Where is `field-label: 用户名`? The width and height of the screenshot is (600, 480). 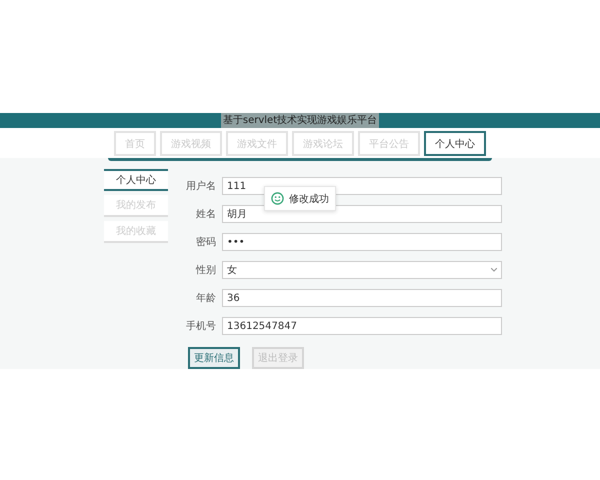
field-label: 用户名 is located at coordinates (200, 186).